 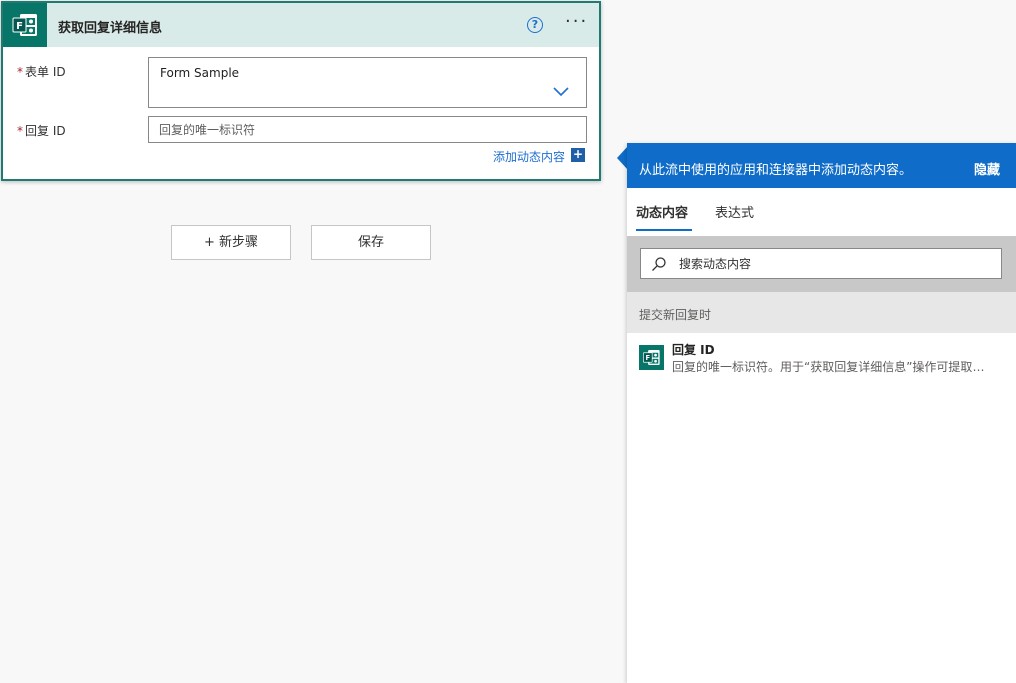 I want to click on panel-header-text: 从此流中使用的应用和连接器中添加动态内容。, so click(x=776, y=170).